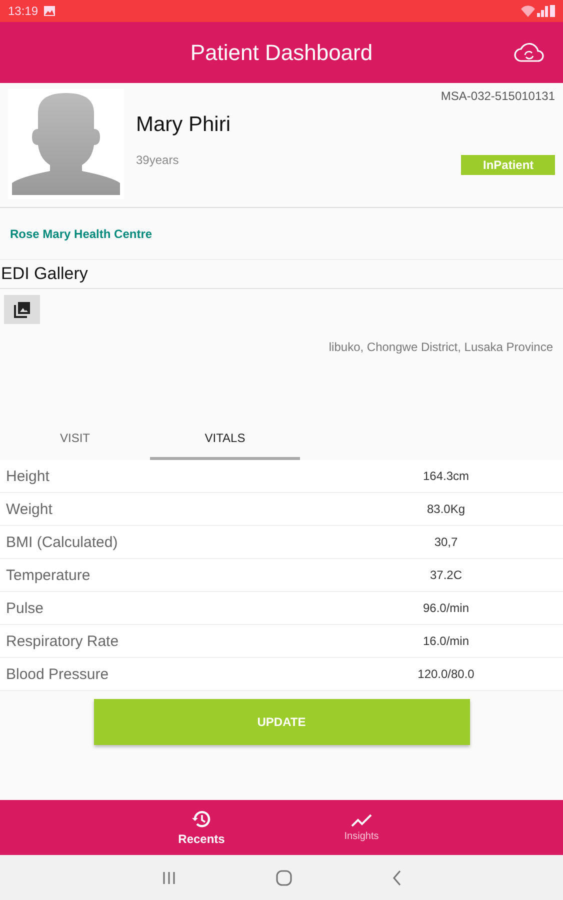 Image resolution: width=563 pixels, height=900 pixels. What do you see at coordinates (48, 575) in the screenshot?
I see `vital-label: Temperature` at bounding box center [48, 575].